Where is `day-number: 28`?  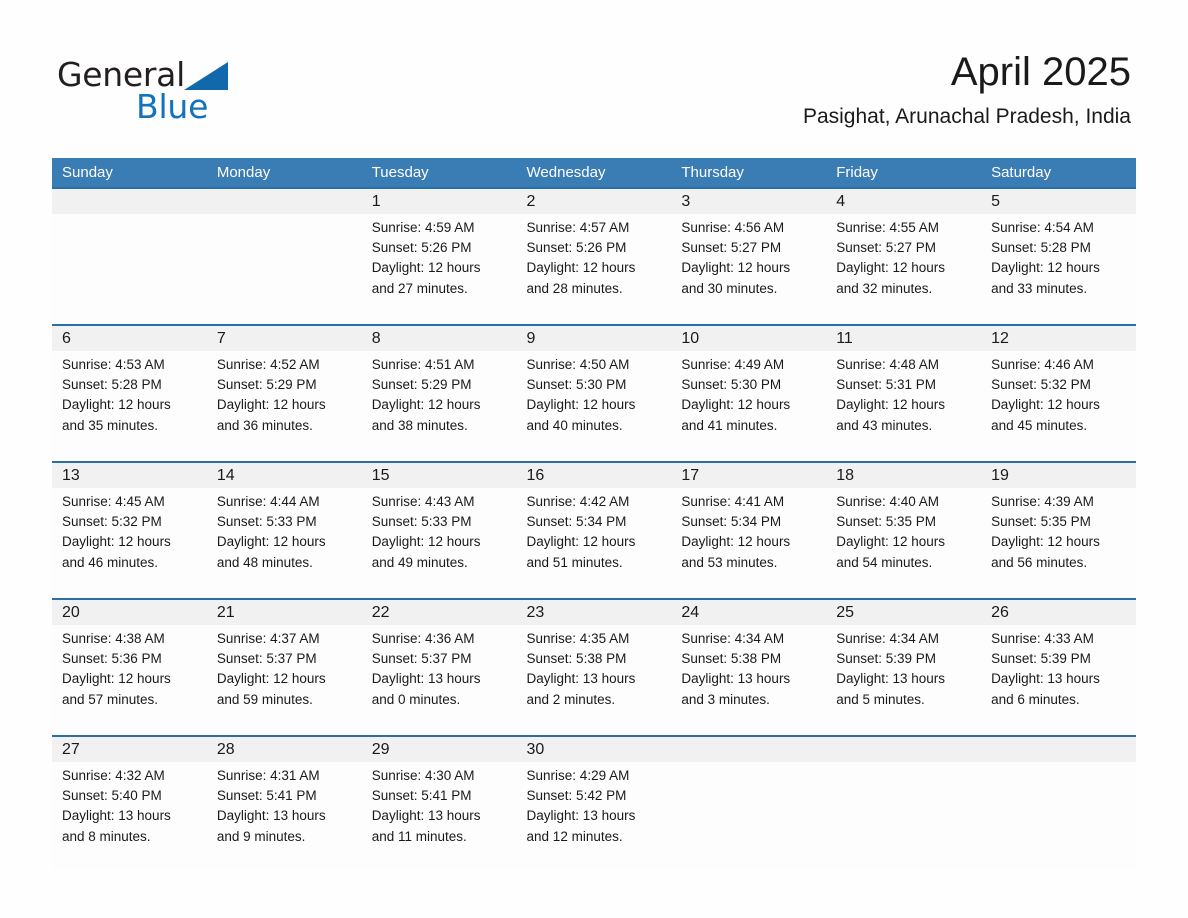
day-number: 28 is located at coordinates (284, 749).